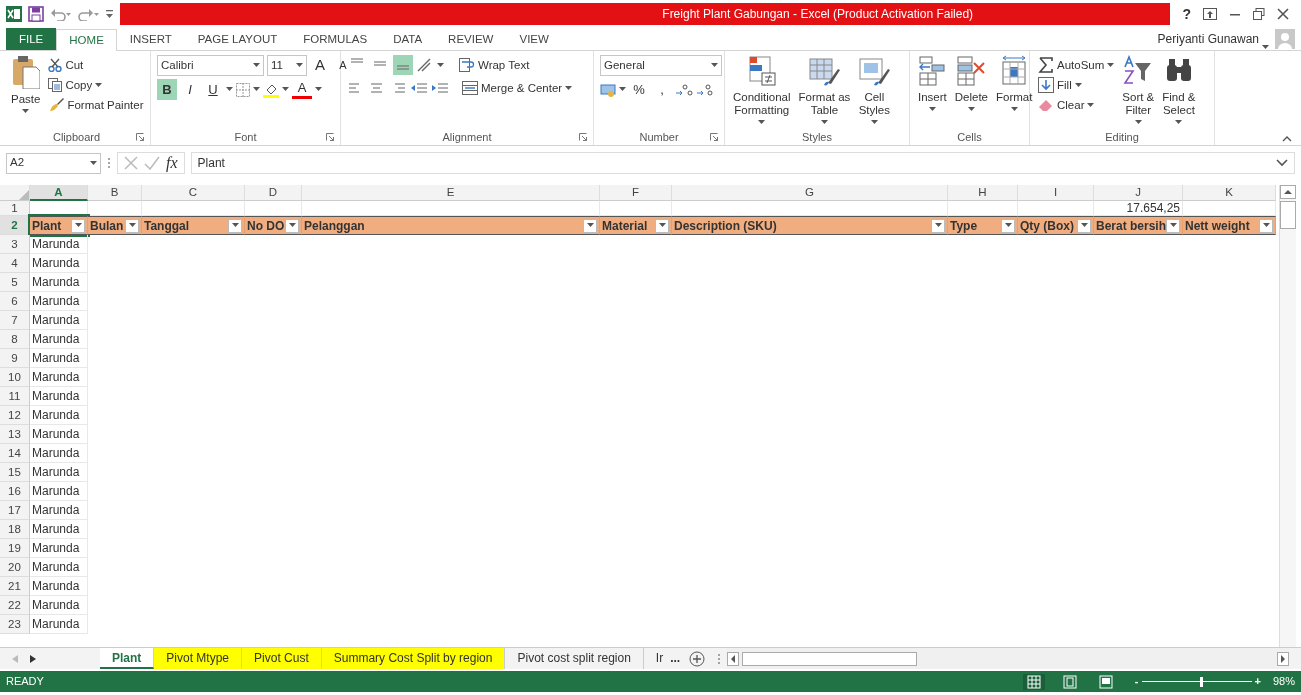 Image resolution: width=1301 pixels, height=695 pixels. I want to click on autosum-button: AutoSum, so click(1076, 65).